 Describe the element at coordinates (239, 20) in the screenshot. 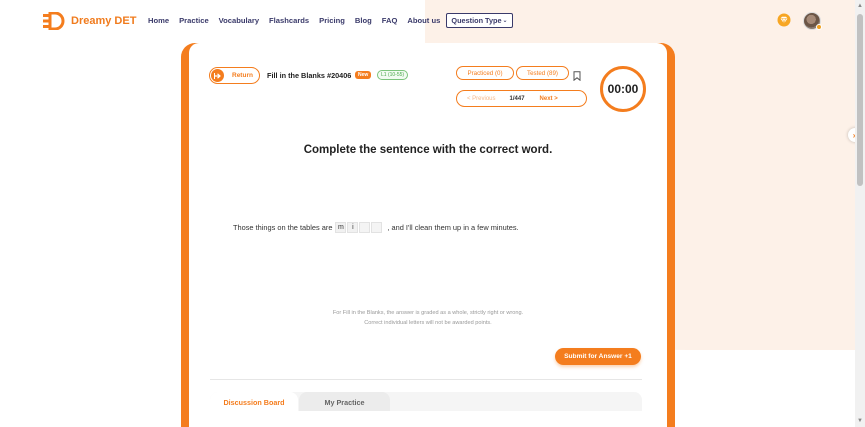

I see `nav-link-vocabulary: Vocabulary` at that location.